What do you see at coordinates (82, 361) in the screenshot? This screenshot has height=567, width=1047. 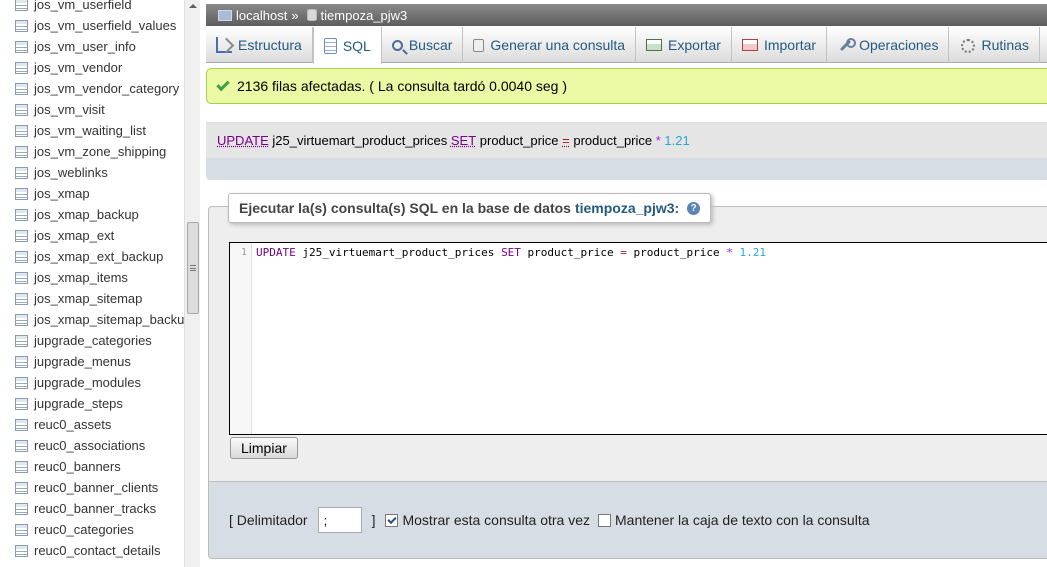 I see `sidebar-table-label: jupgrade_menus` at bounding box center [82, 361].